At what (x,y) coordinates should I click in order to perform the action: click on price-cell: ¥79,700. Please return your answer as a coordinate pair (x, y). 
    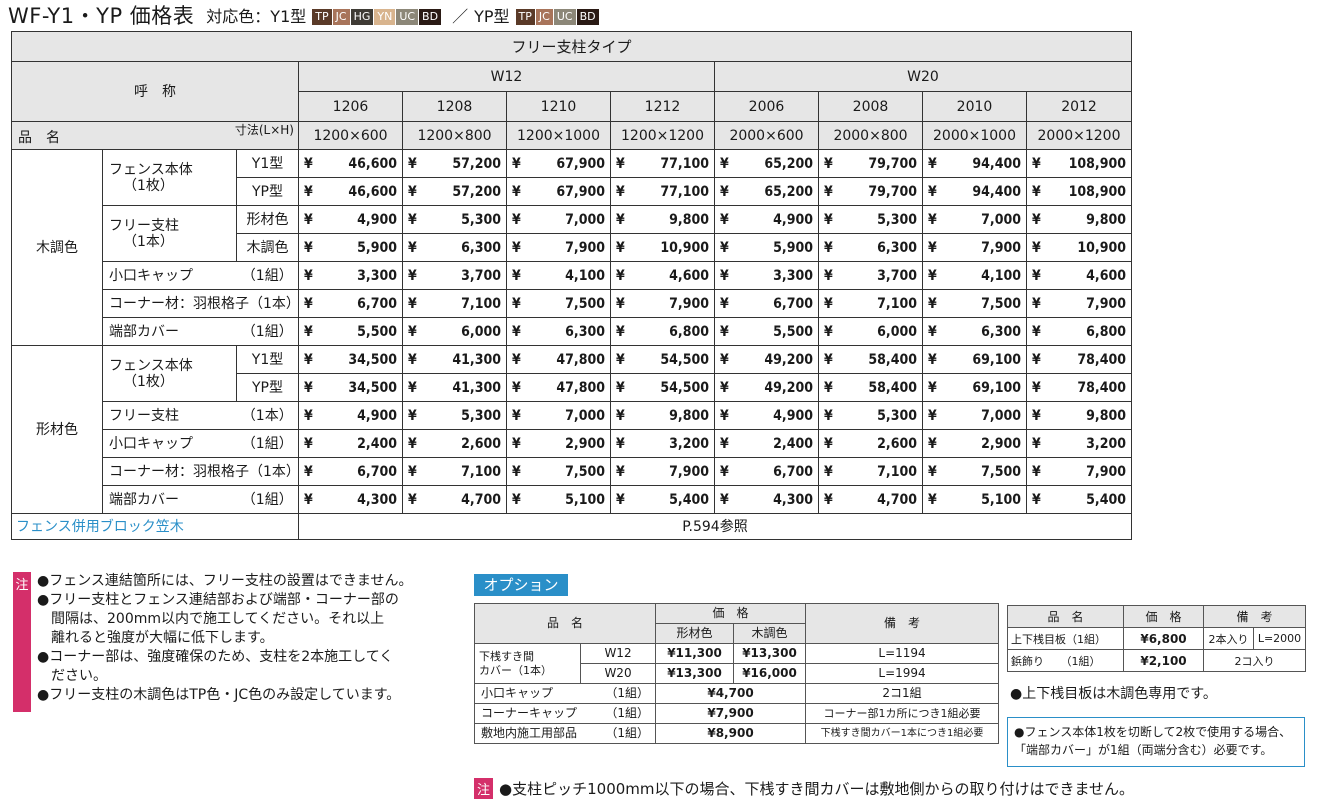
    Looking at the image, I should click on (870, 163).